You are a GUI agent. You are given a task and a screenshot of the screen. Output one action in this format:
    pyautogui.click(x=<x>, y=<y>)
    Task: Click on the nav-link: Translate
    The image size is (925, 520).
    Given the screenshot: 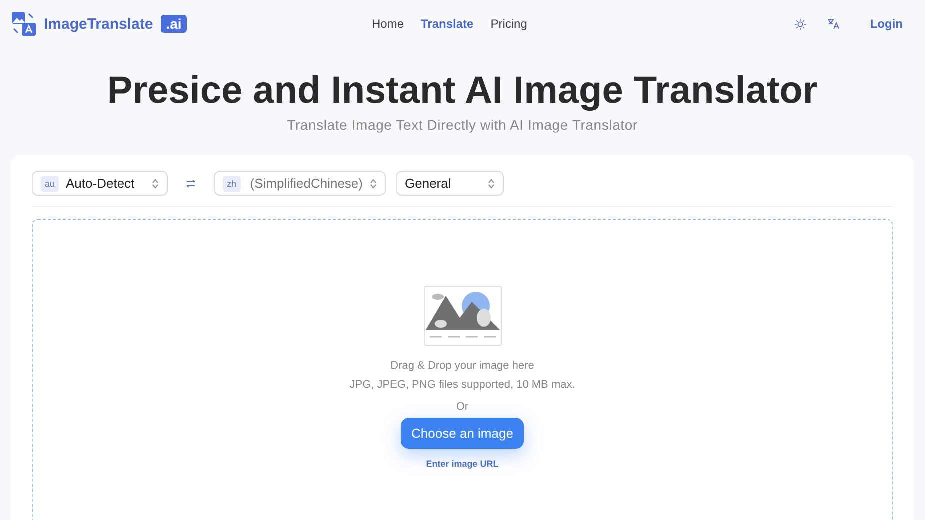 What is the action you would take?
    pyautogui.click(x=447, y=24)
    